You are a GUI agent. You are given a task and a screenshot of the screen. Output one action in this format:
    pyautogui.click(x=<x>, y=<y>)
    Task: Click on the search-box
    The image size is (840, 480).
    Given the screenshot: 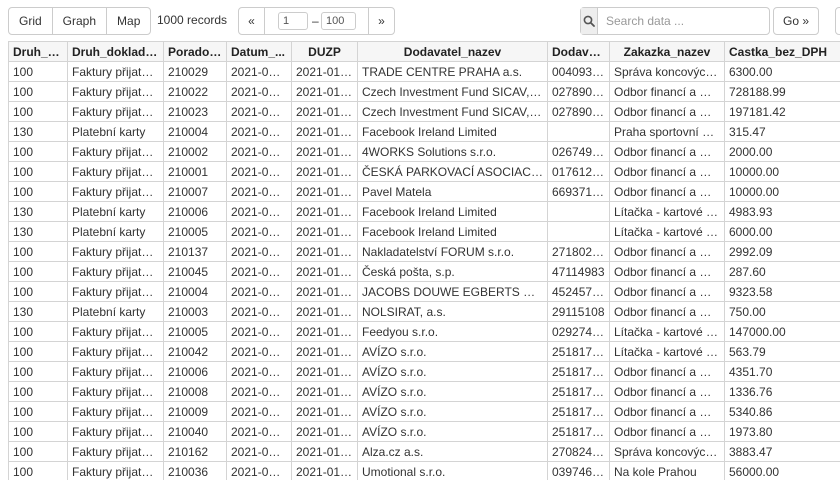 What is the action you would take?
    pyautogui.click(x=675, y=21)
    